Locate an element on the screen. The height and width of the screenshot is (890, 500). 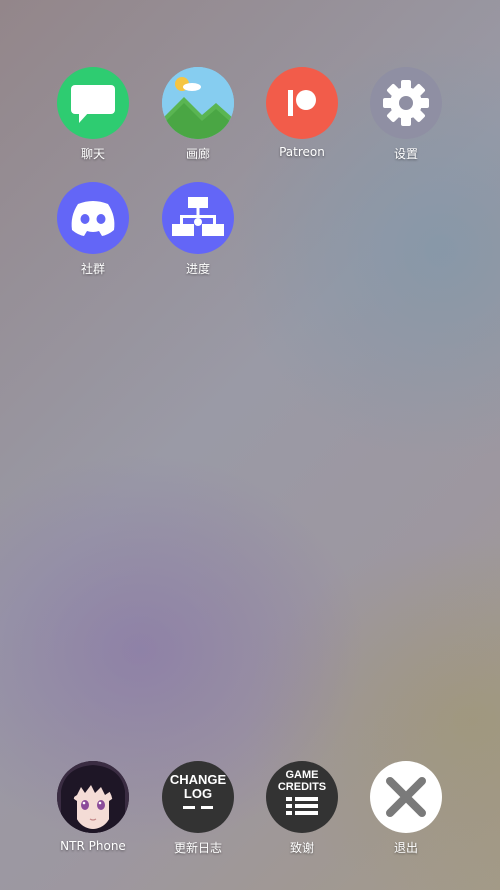
app-patreon: Patreon is located at coordinates (302, 113).